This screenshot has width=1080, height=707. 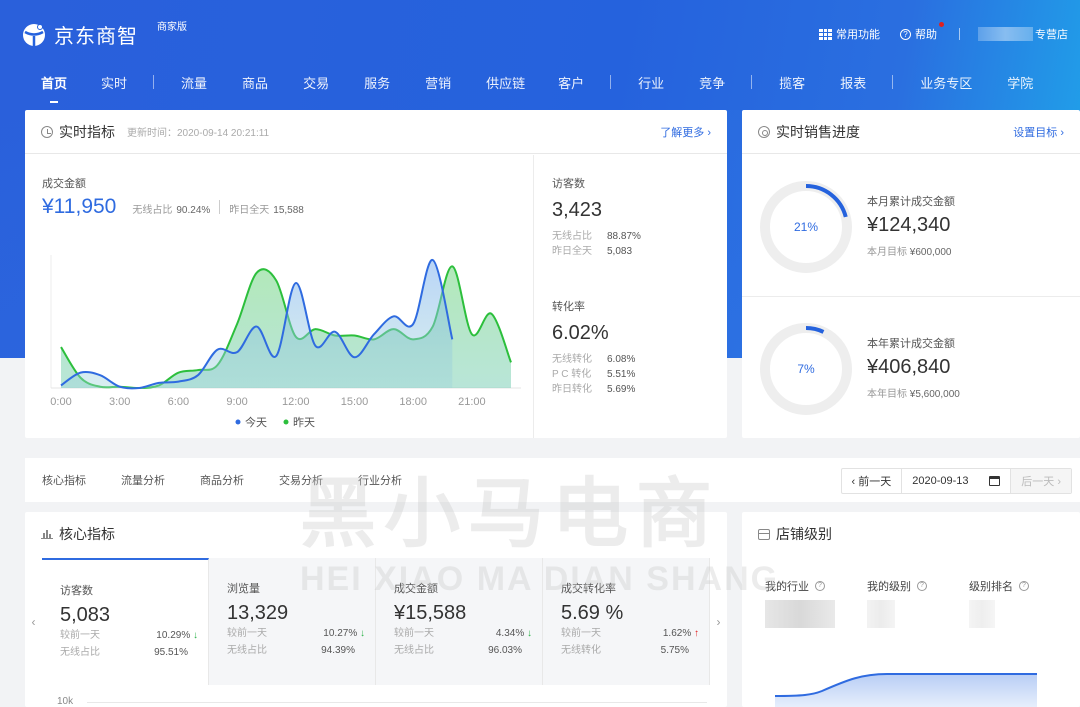 I want to click on tab-transaction-analysis: 交易分析, so click(x=301, y=480).